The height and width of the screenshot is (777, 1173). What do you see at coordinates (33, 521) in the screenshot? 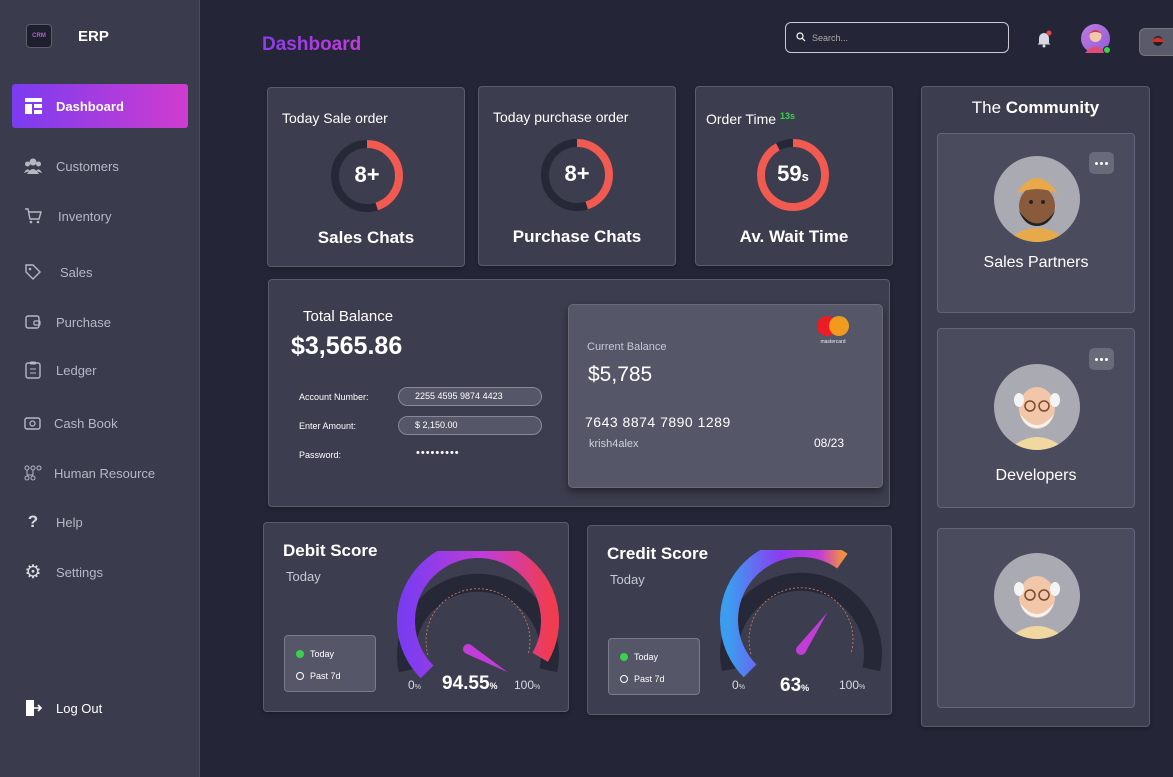
I see `question-icon: ?` at bounding box center [33, 521].